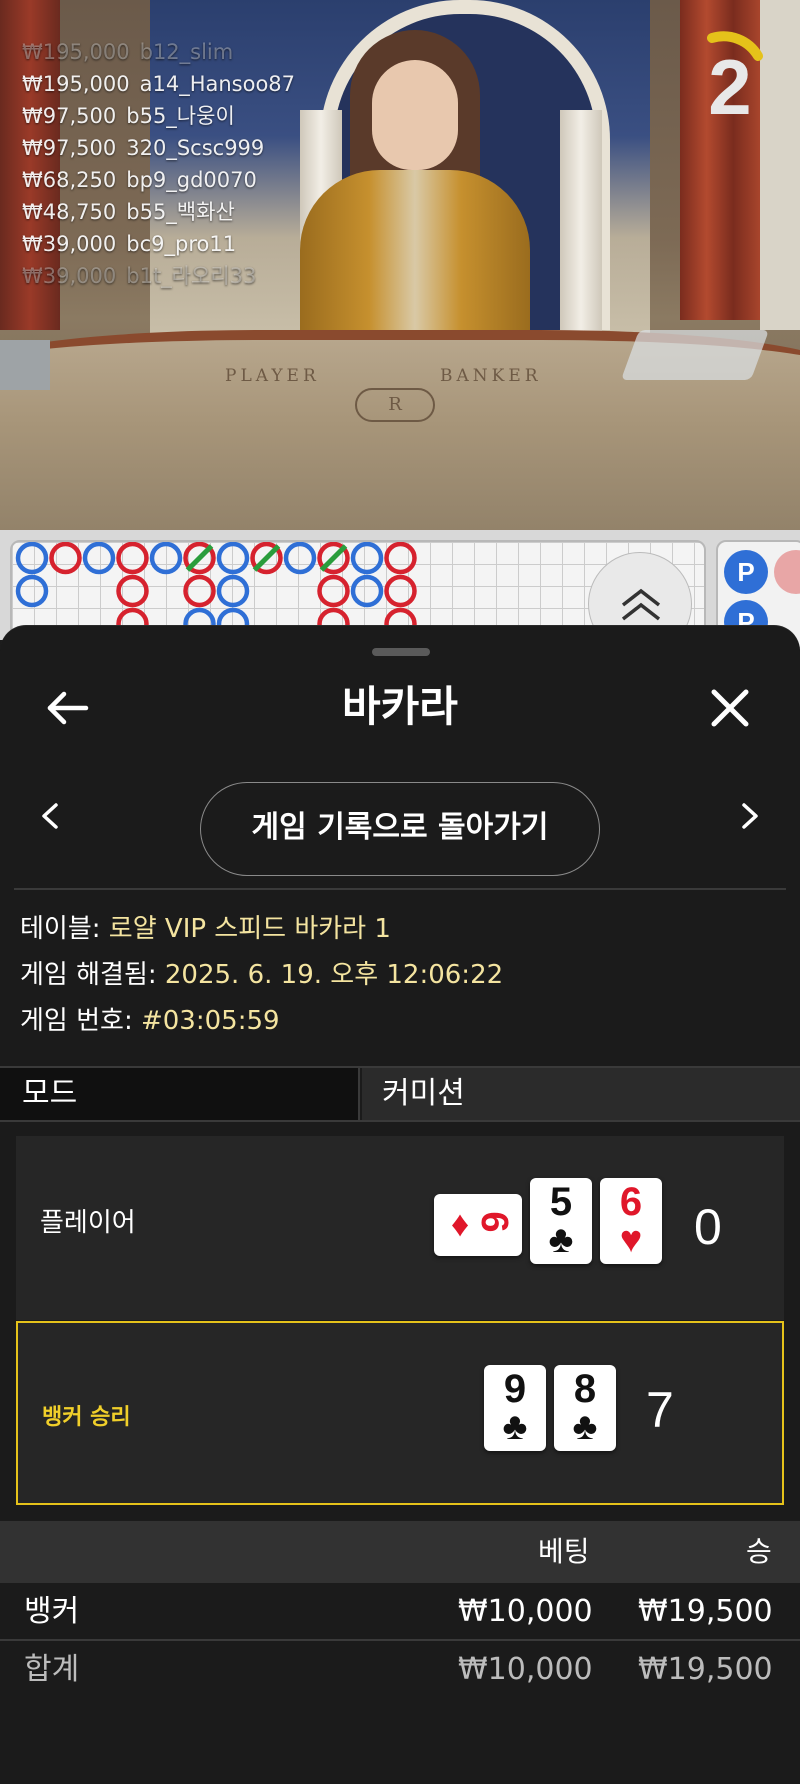 Image resolution: width=800 pixels, height=1784 pixels. I want to click on timer-seconds: 2, so click(730, 87).